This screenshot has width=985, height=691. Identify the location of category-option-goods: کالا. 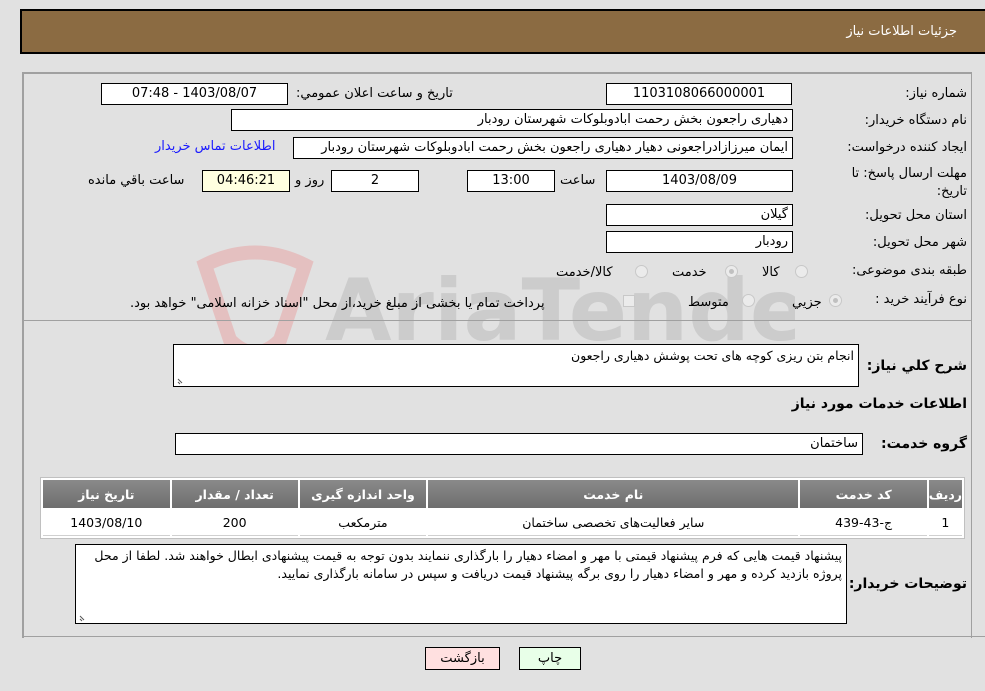
(771, 272).